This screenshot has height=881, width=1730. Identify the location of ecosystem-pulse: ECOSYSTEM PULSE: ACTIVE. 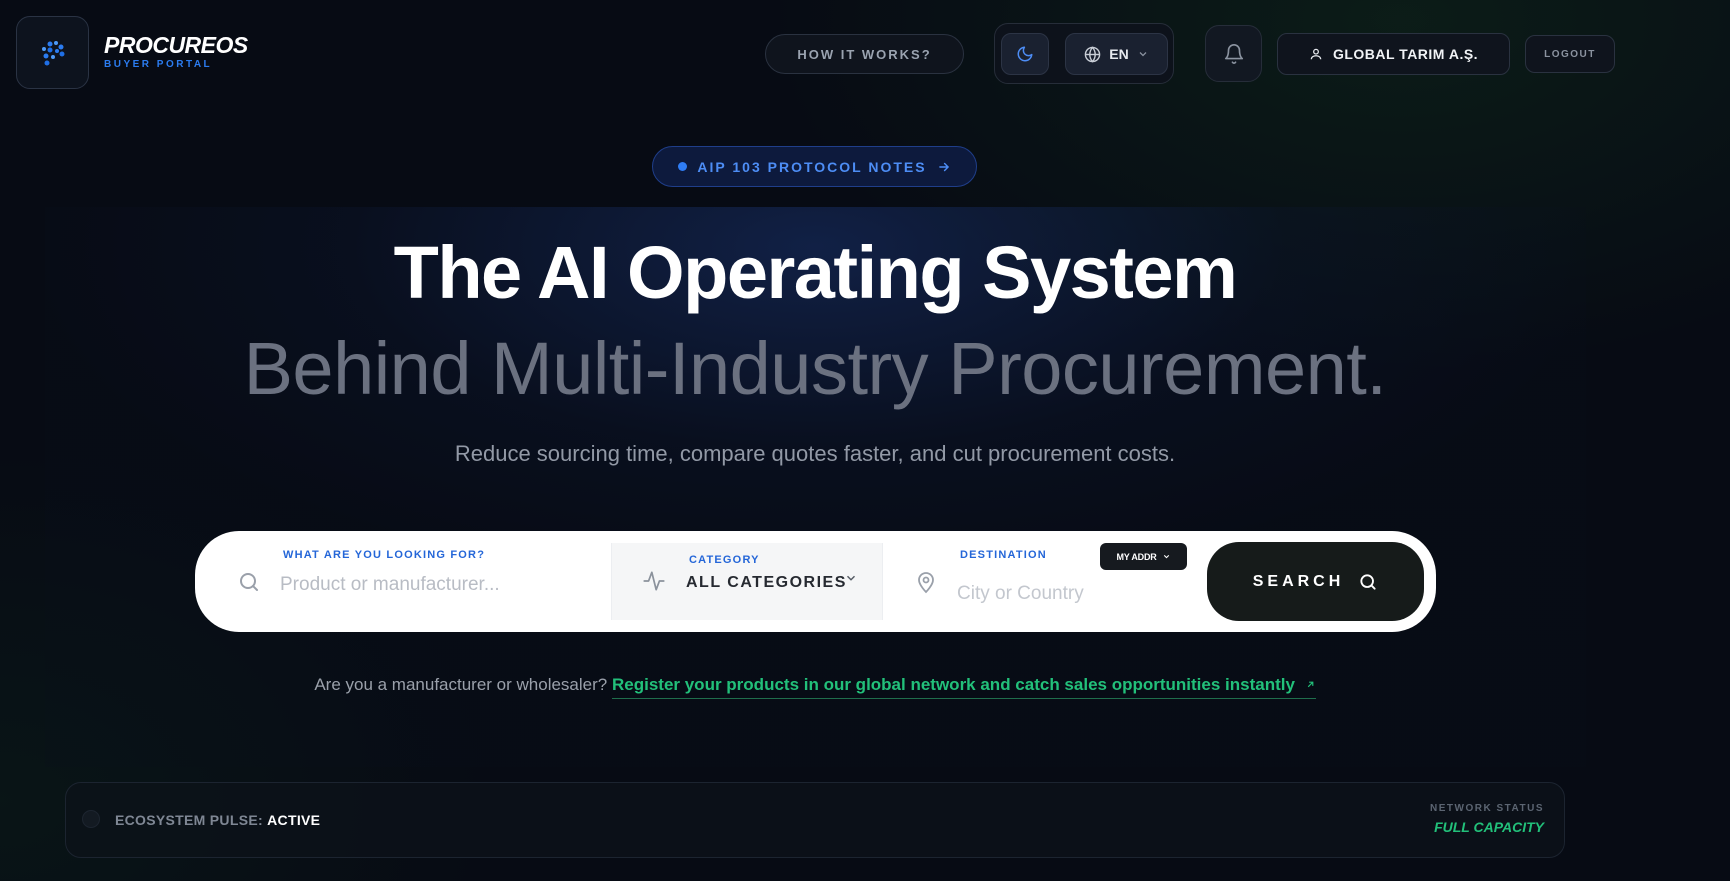
(217, 820).